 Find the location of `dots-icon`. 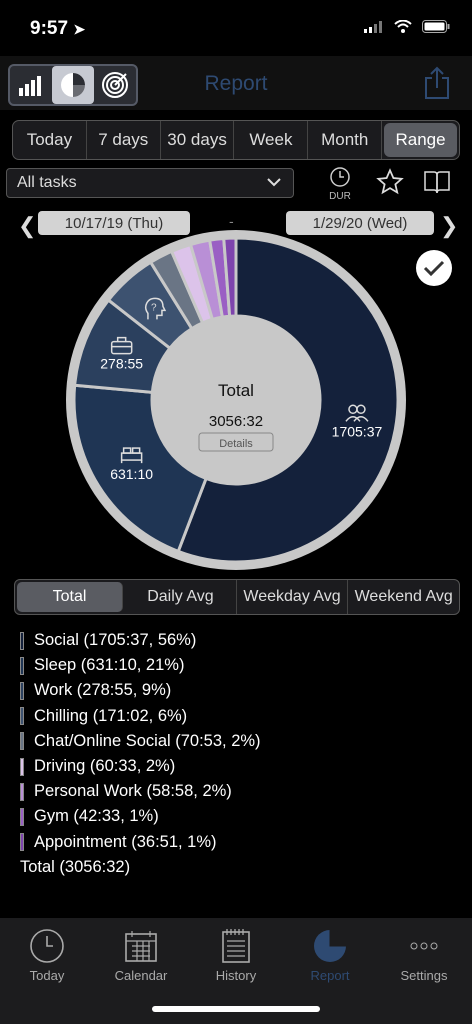

dots-icon is located at coordinates (424, 946).